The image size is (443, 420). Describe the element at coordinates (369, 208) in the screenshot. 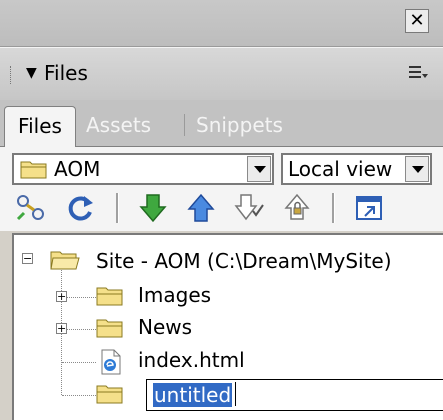

I see `expand-site-icon` at that location.